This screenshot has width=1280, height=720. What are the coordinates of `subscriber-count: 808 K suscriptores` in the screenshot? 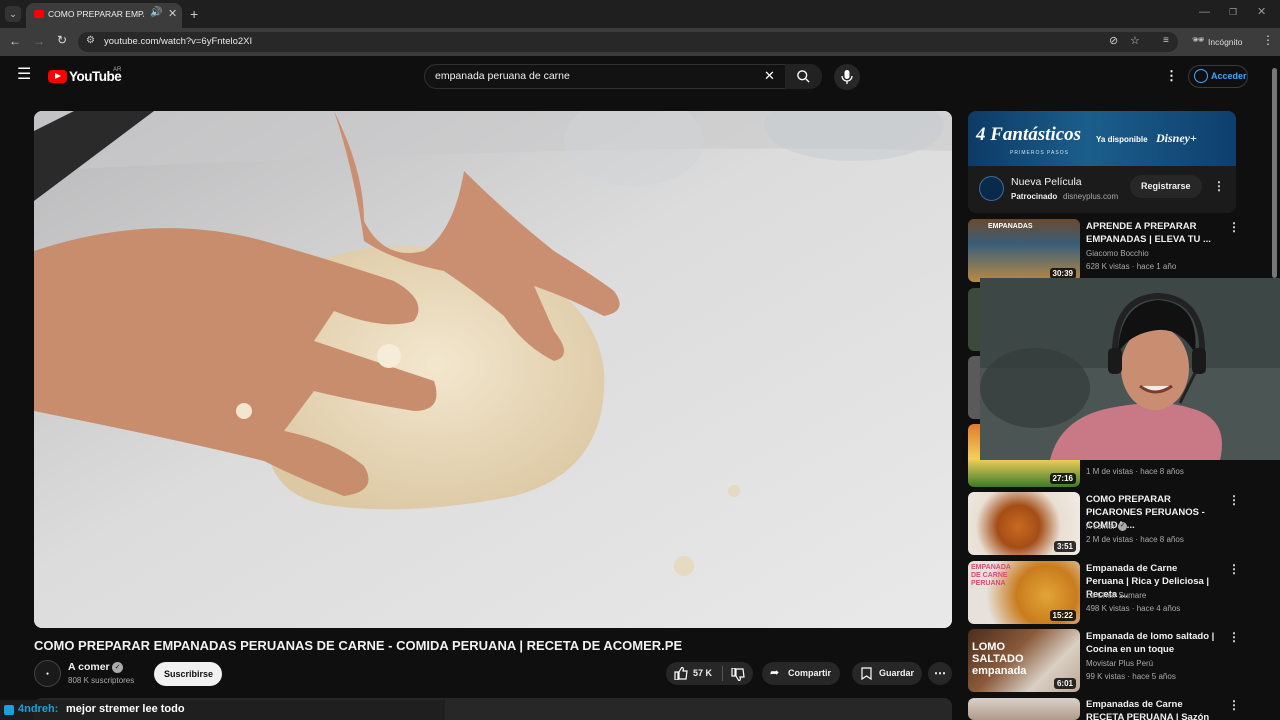 It's located at (101, 680).